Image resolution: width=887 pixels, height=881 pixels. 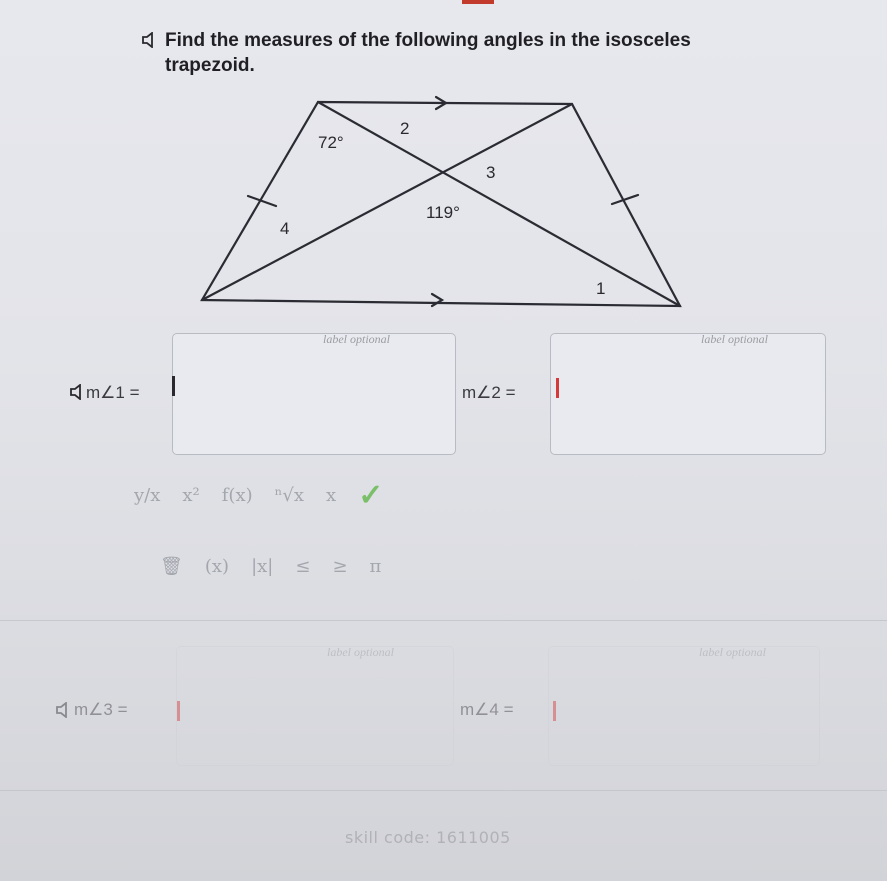 I want to click on angle-4-box-label: label optional, so click(x=732, y=652).